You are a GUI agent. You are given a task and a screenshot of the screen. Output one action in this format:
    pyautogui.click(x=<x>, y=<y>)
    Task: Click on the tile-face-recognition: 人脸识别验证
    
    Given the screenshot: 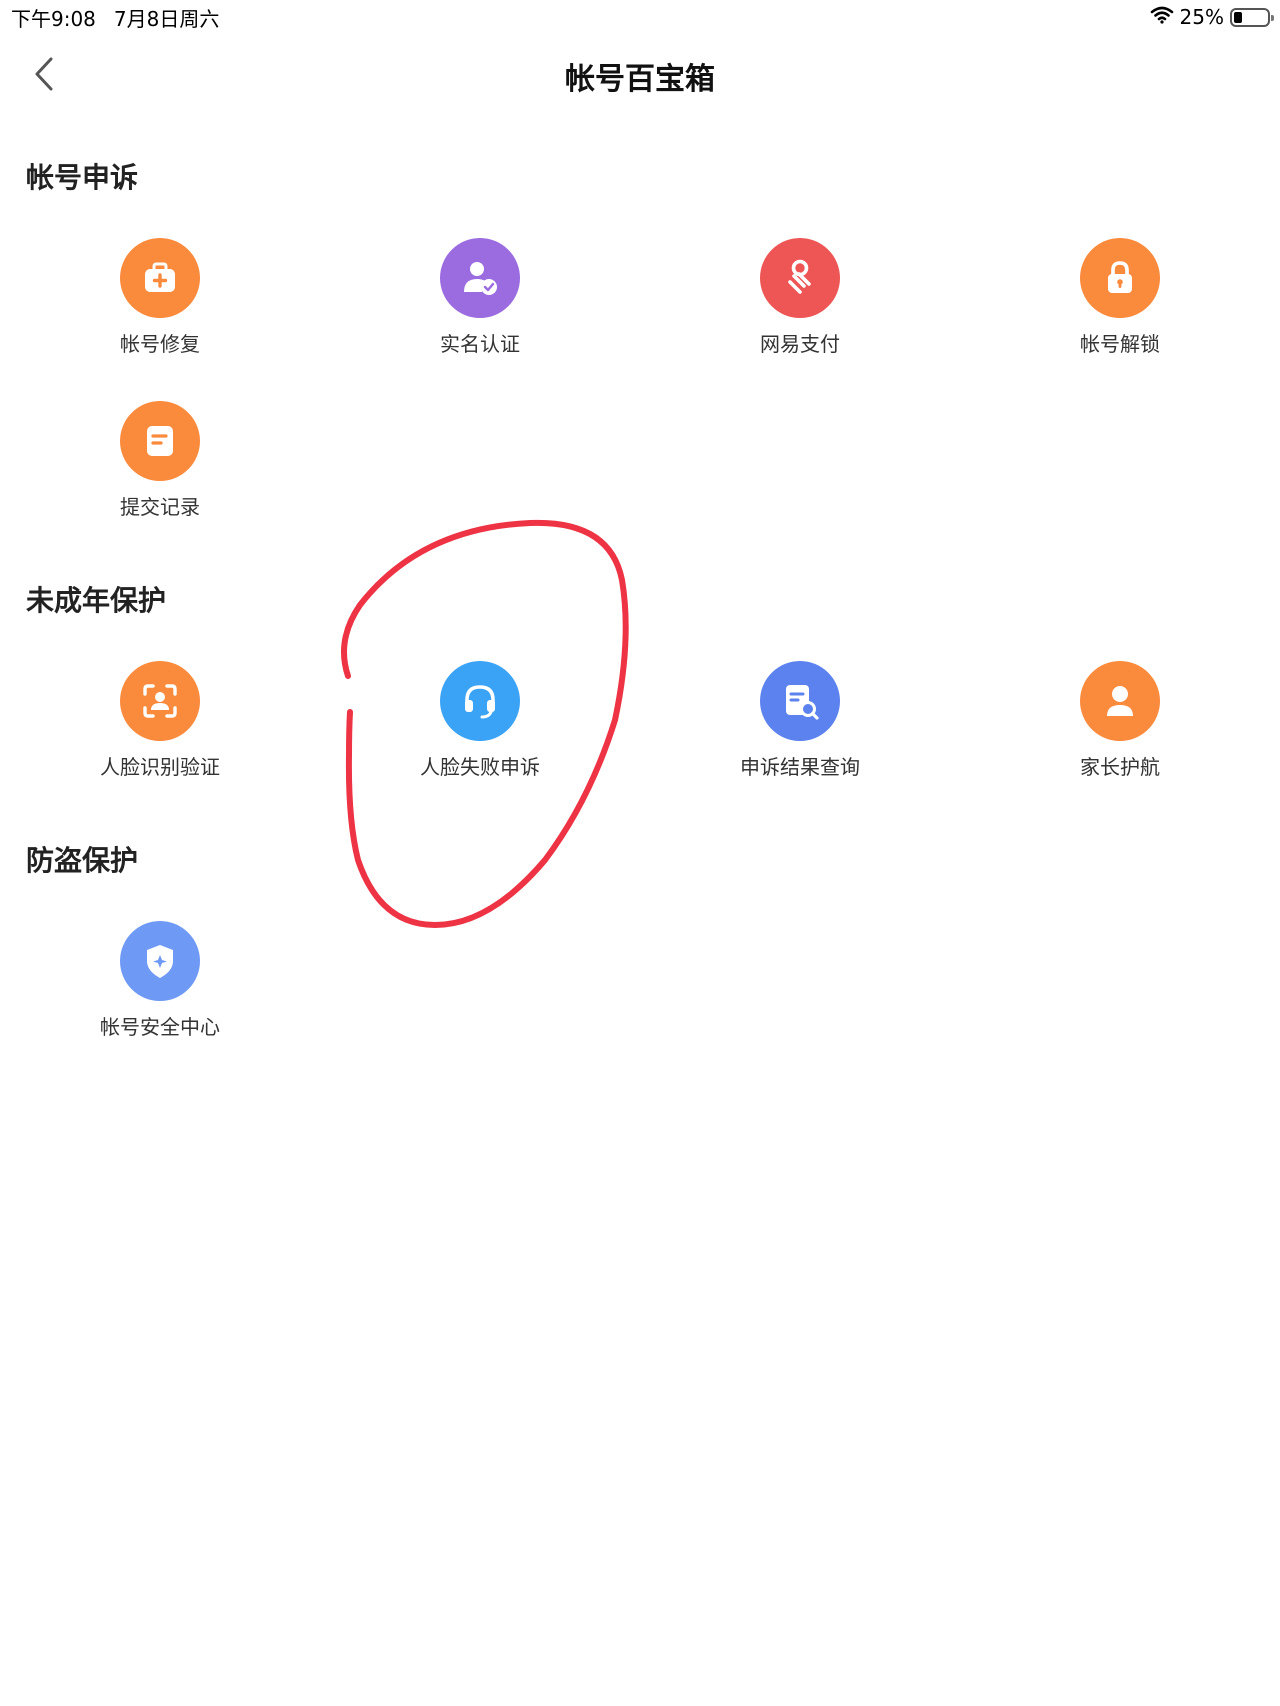 What is the action you would take?
    pyautogui.click(x=160, y=720)
    